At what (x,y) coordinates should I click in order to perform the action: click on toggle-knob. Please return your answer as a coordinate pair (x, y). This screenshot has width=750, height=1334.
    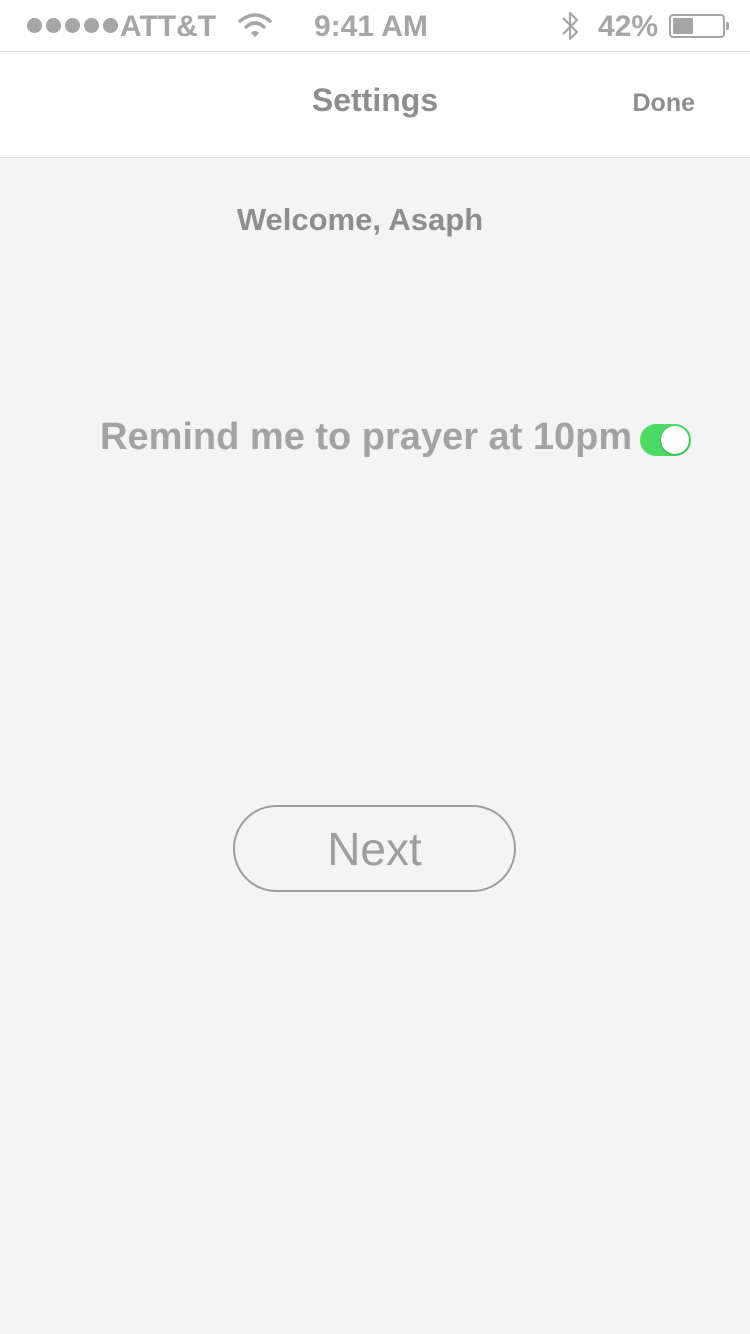
    Looking at the image, I should click on (675, 440).